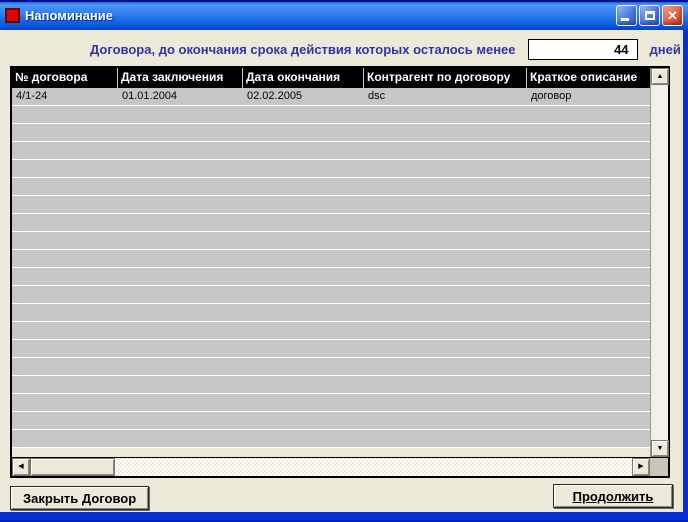 This screenshot has width=688, height=522. What do you see at coordinates (72, 467) in the screenshot?
I see `horizontal-scroll-thumb` at bounding box center [72, 467].